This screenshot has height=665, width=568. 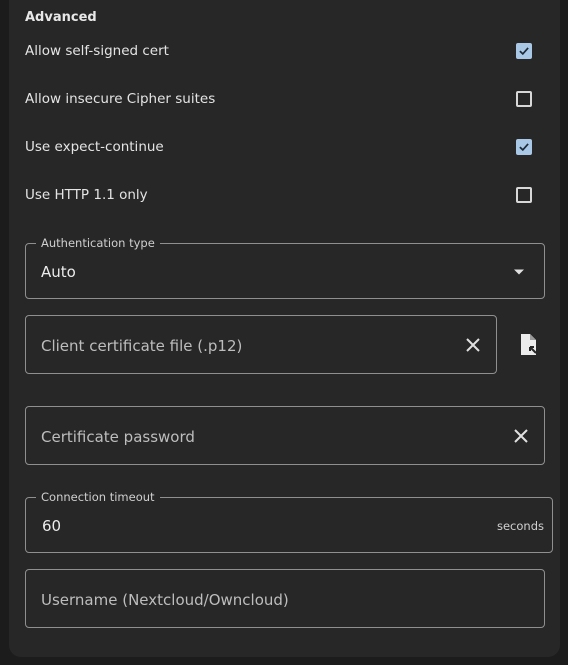 I want to click on username-placeholder: Username (Nextcloud/Owncloud), so click(x=165, y=600).